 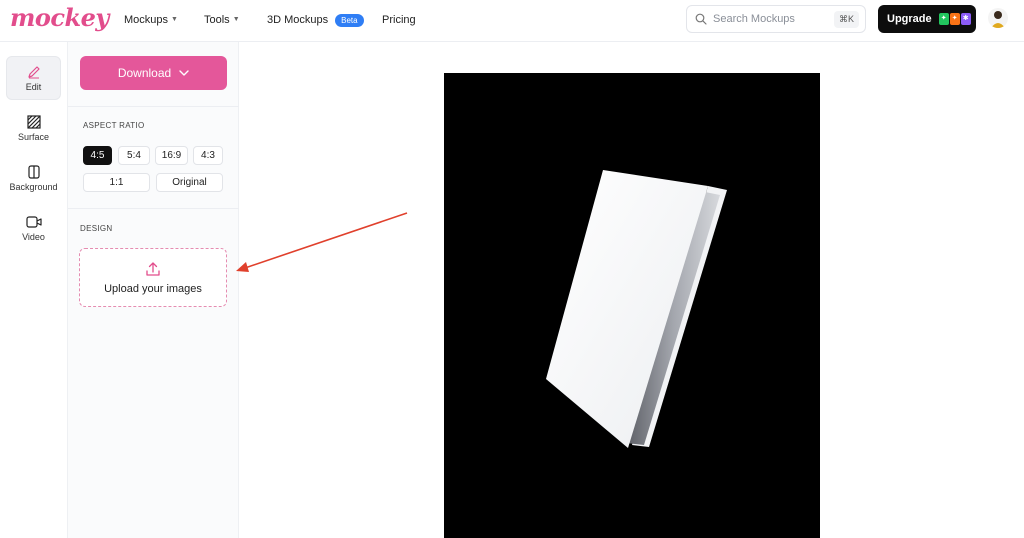 What do you see at coordinates (33, 186) in the screenshot?
I see `rail-item-label: Background` at bounding box center [33, 186].